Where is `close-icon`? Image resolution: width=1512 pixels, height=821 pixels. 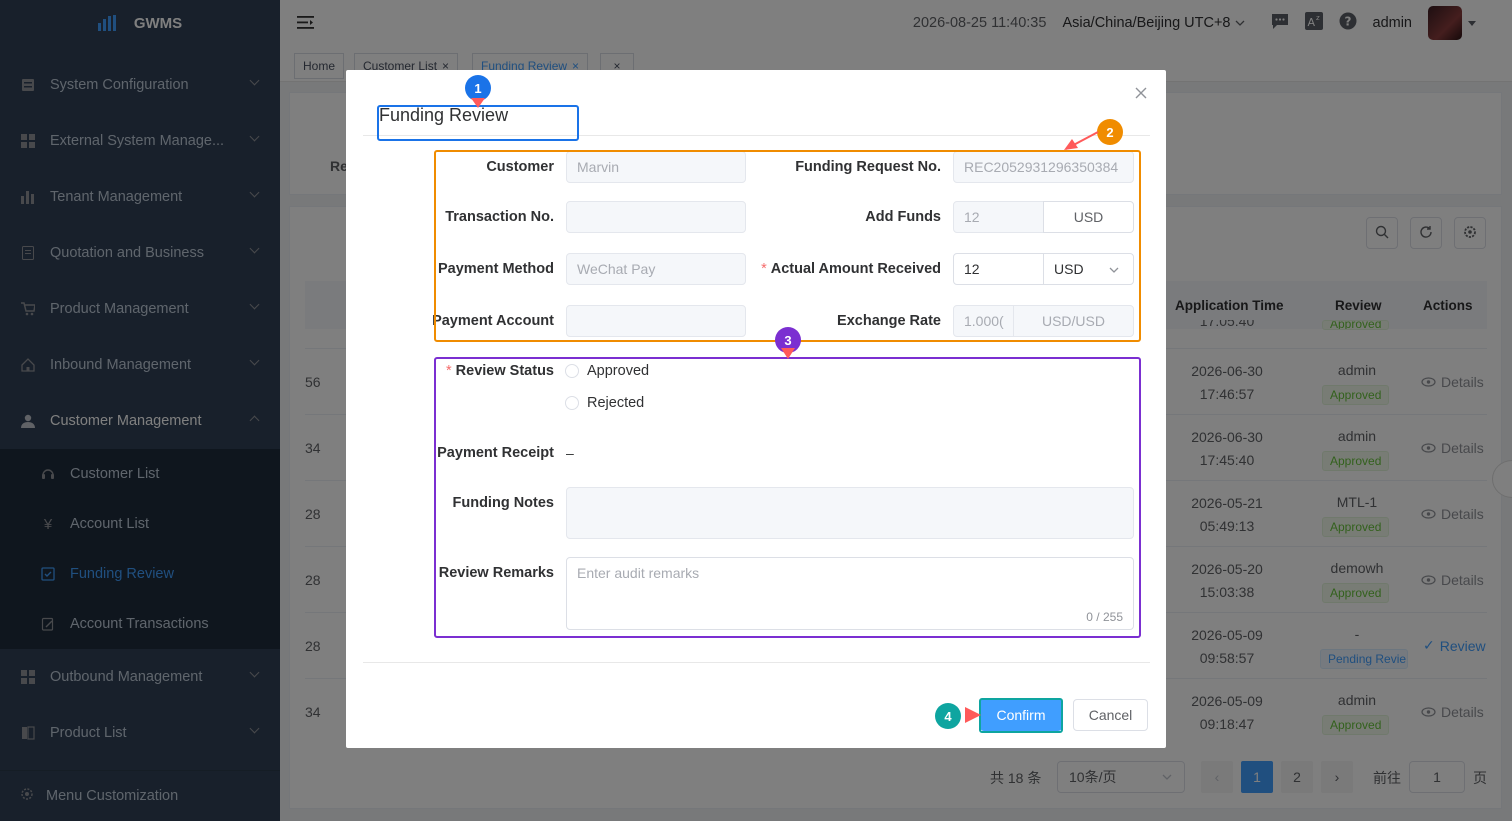
close-icon is located at coordinates (1141, 93).